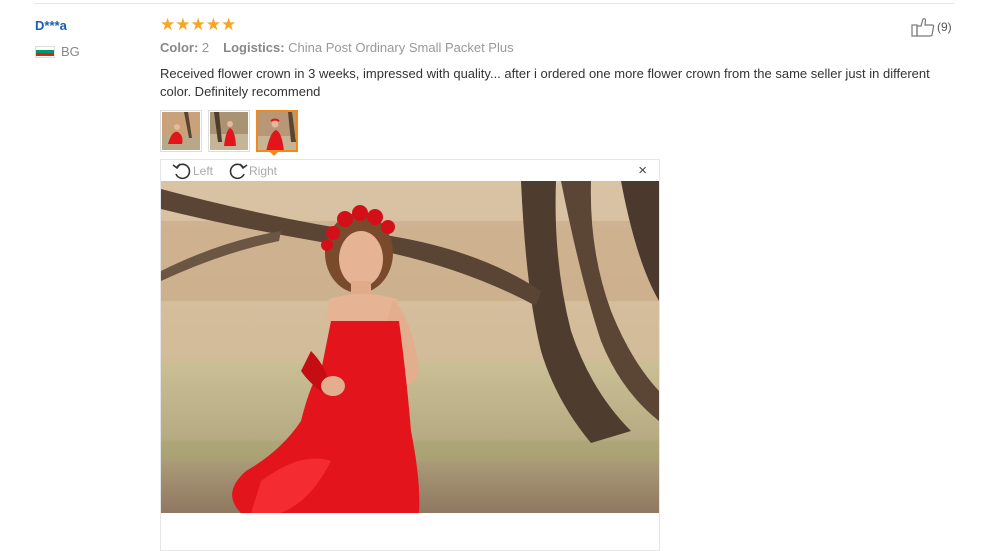 Image resolution: width=984 pixels, height=551 pixels. What do you see at coordinates (192, 171) in the screenshot?
I see `rotate-left-button: Left` at bounding box center [192, 171].